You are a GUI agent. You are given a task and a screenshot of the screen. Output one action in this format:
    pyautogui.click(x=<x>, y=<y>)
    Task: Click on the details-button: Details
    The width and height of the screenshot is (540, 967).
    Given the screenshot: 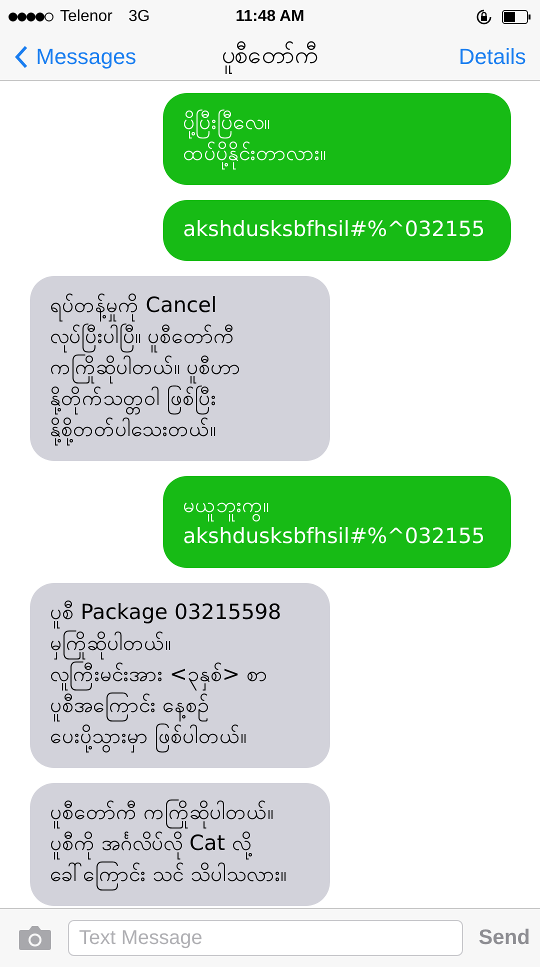 What is the action you would take?
    pyautogui.click(x=422, y=57)
    